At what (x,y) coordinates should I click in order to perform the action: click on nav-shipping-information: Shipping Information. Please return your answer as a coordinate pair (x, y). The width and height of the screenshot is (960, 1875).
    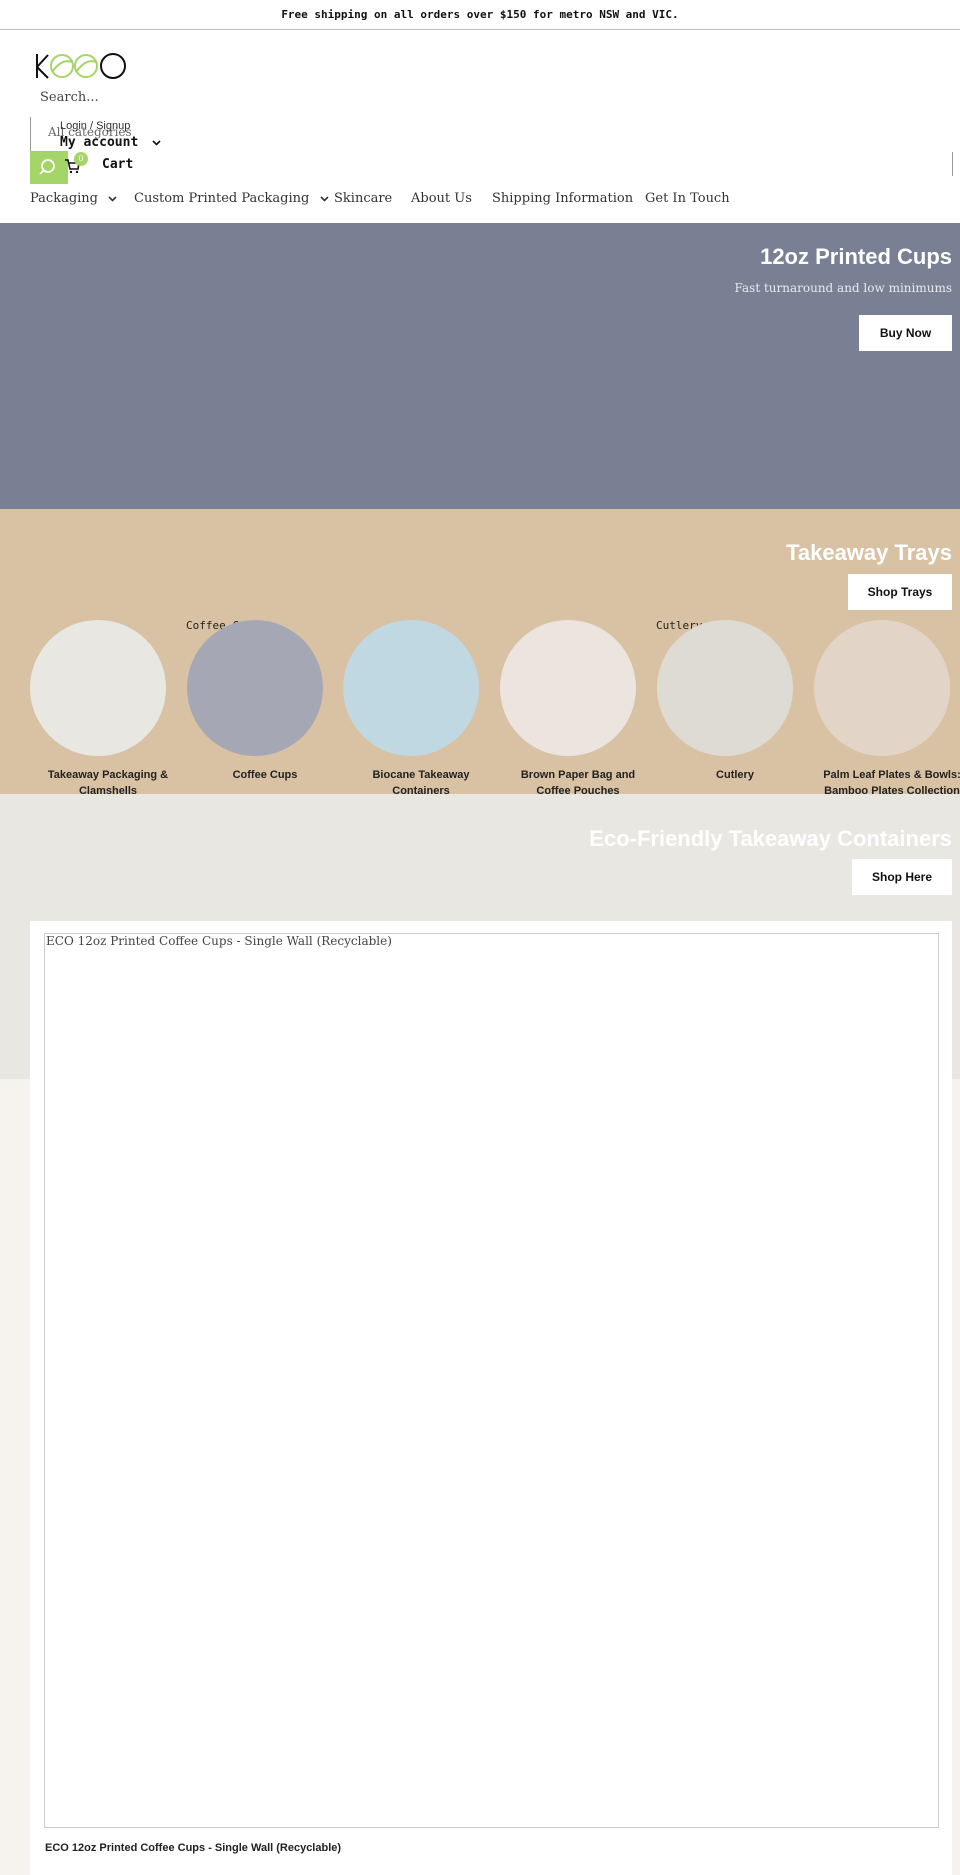
    Looking at the image, I should click on (562, 198).